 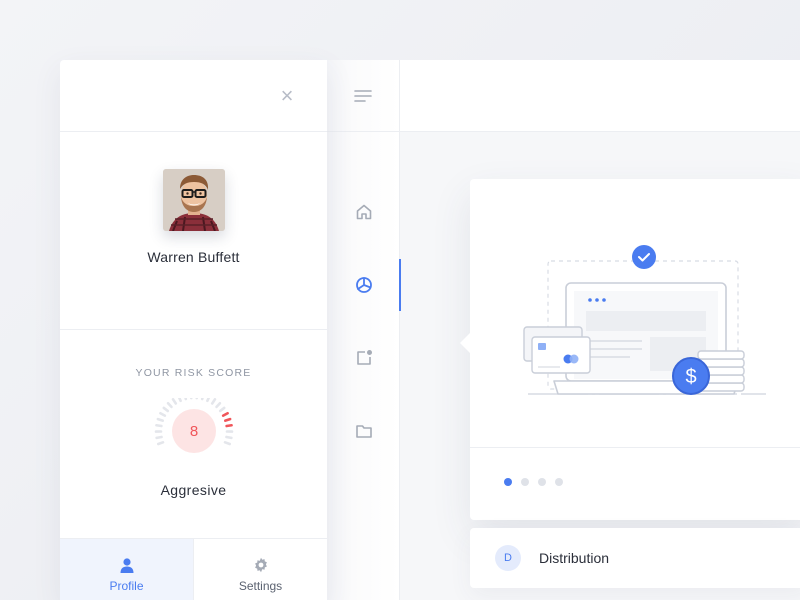 I want to click on menu-button, so click(x=363, y=96).